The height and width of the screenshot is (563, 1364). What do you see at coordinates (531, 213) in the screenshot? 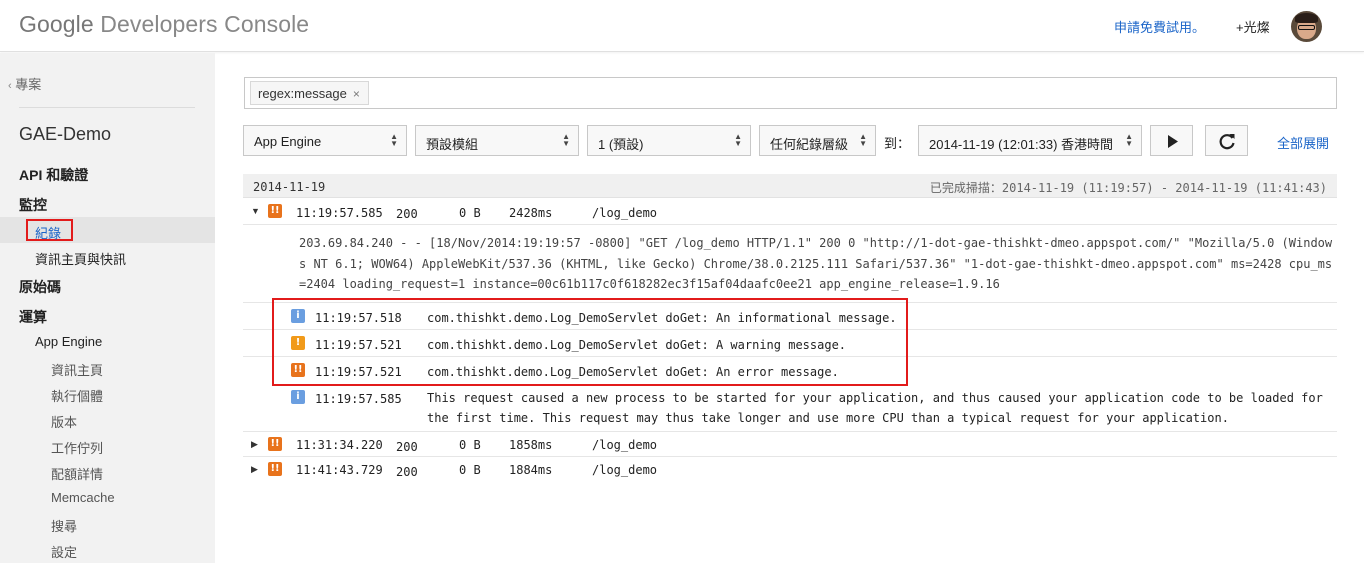
I see `entry-latency: 2428ms` at bounding box center [531, 213].